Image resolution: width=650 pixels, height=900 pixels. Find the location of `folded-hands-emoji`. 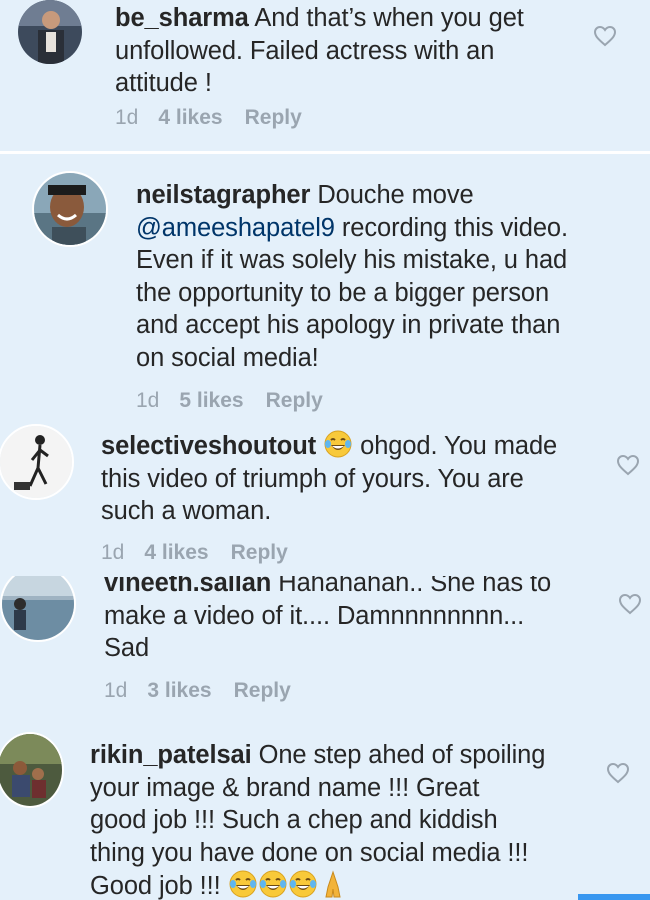

folded-hands-emoji is located at coordinates (333, 884).